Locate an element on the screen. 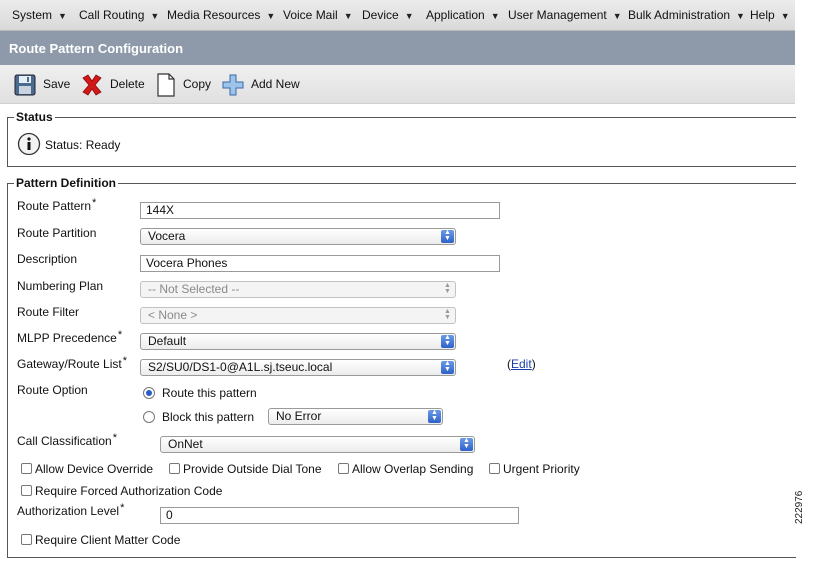 The width and height of the screenshot is (813, 562). gateway-route-list-label: Gateway/Route List* is located at coordinates (72, 363).